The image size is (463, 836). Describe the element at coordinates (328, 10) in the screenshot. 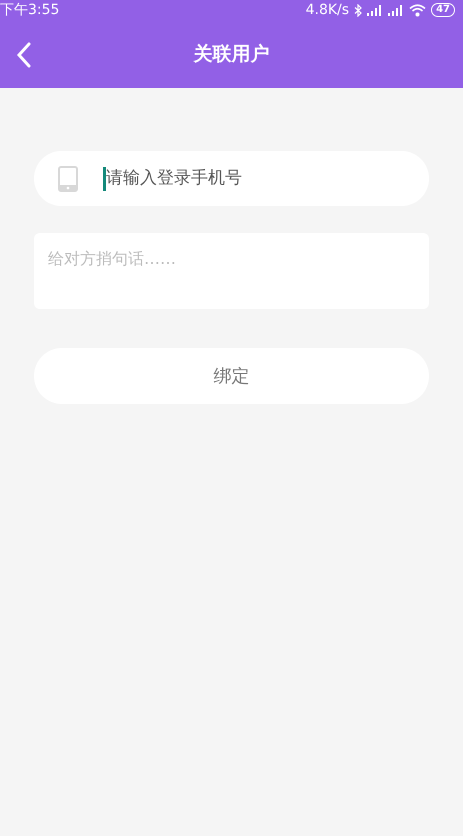

I see `network-speed: 4.8K/s` at that location.